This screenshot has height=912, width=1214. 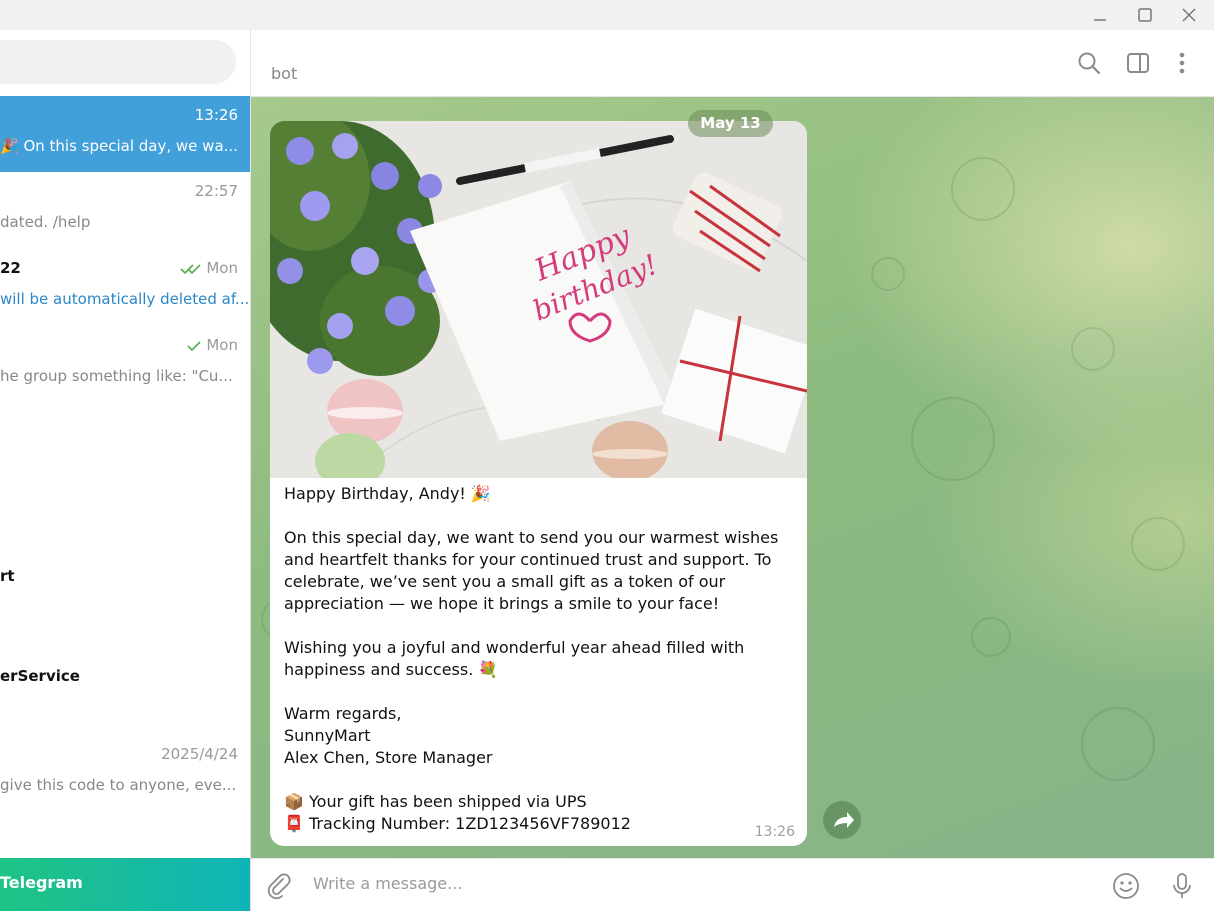 What do you see at coordinates (7, 576) in the screenshot?
I see `chat-name: rt` at bounding box center [7, 576].